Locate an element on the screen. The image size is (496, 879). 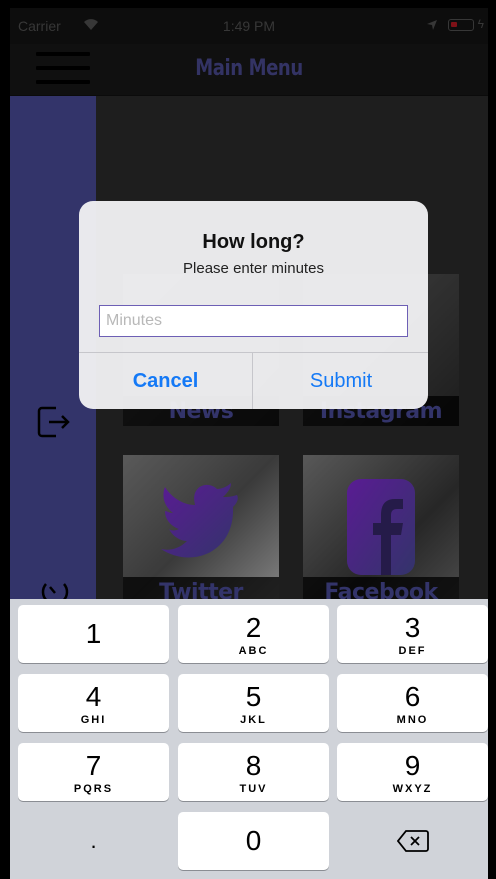
key-digit: 0 is located at coordinates (253, 840).